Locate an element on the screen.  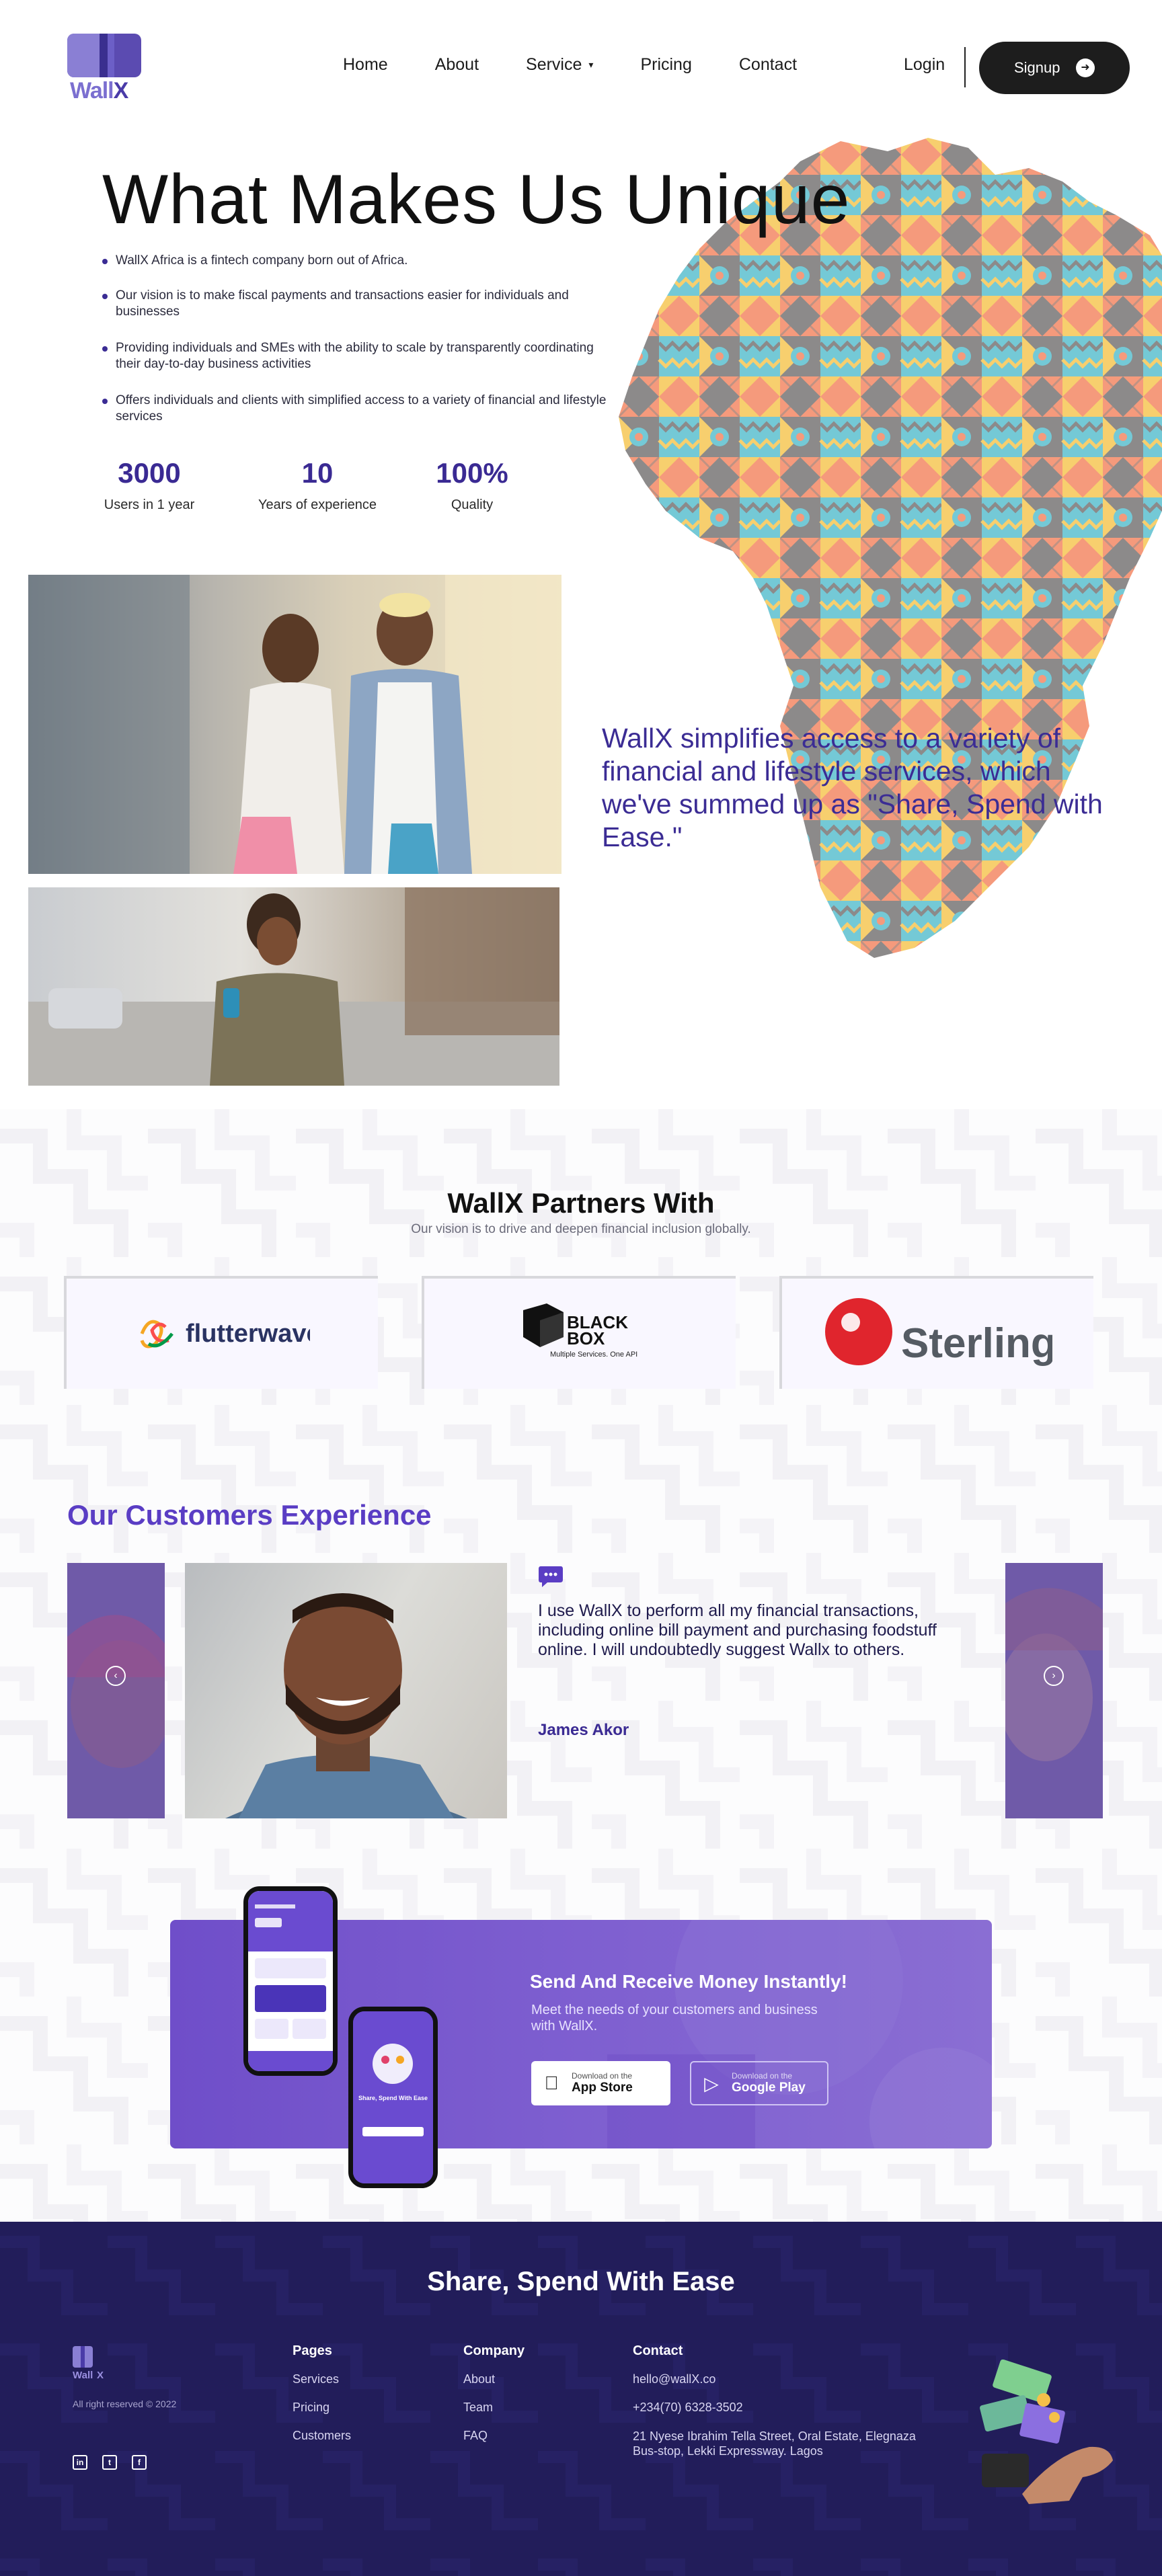
partners-title: WallX Partners With is located at coordinates (581, 1203).